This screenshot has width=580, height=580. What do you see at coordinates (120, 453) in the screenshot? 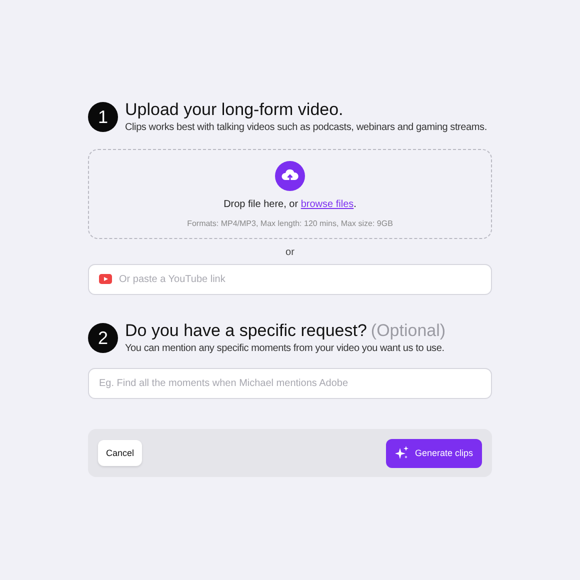
I see `cancel-button: Cancel` at bounding box center [120, 453].